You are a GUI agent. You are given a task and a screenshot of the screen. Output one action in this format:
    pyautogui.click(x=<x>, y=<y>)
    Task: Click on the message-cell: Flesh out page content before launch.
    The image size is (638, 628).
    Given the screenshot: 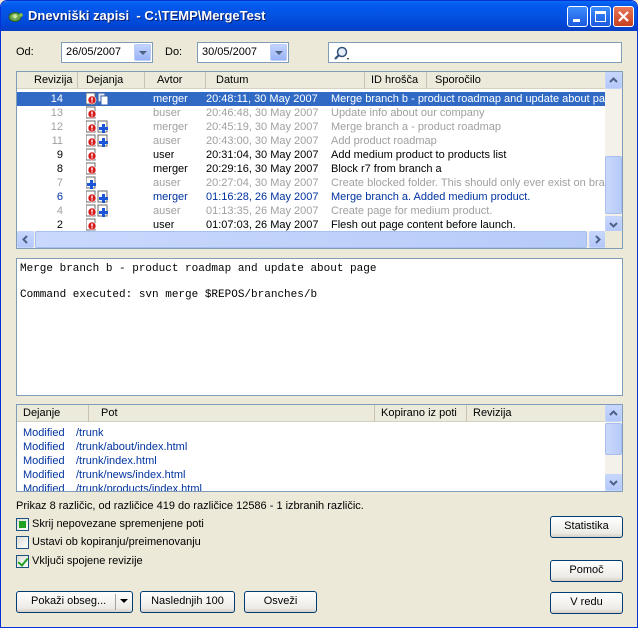 What is the action you would take?
    pyautogui.click(x=423, y=225)
    